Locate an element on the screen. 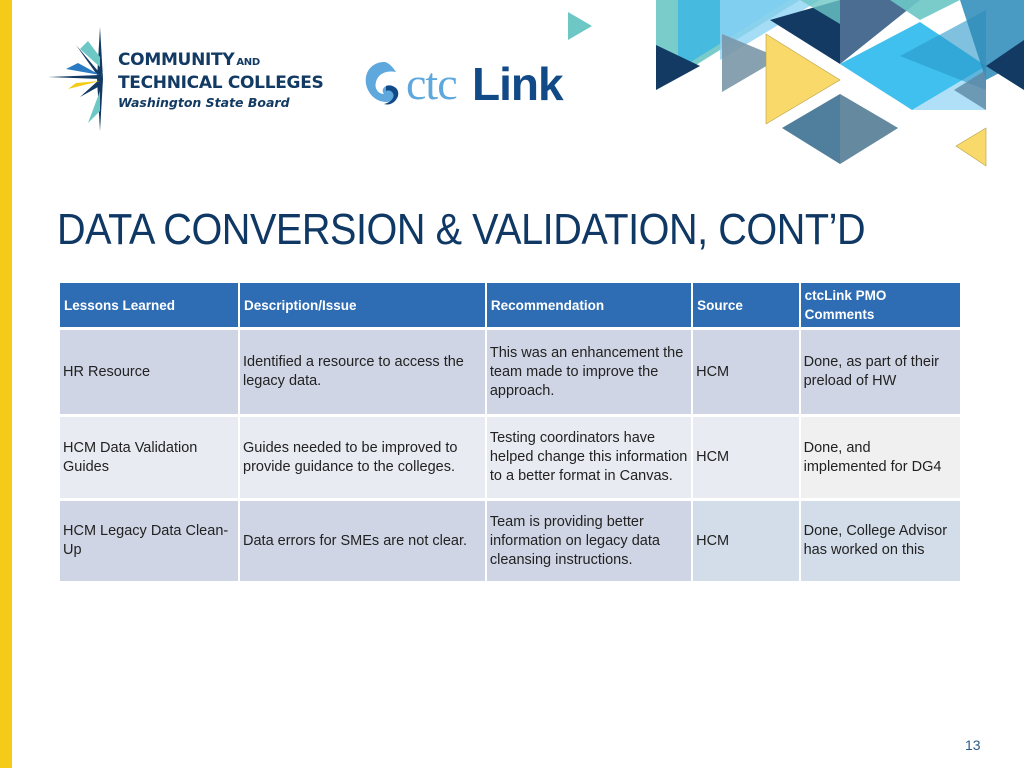 This screenshot has height=768, width=1024. cell-lesson: HR Resource is located at coordinates (149, 372).